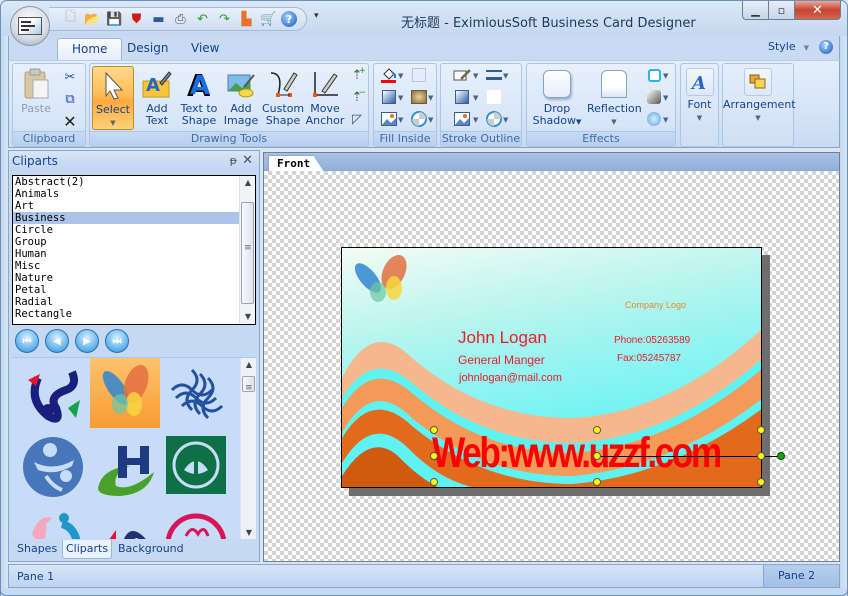  Describe the element at coordinates (126, 302) in the screenshot. I see `category-item: Radial` at that location.